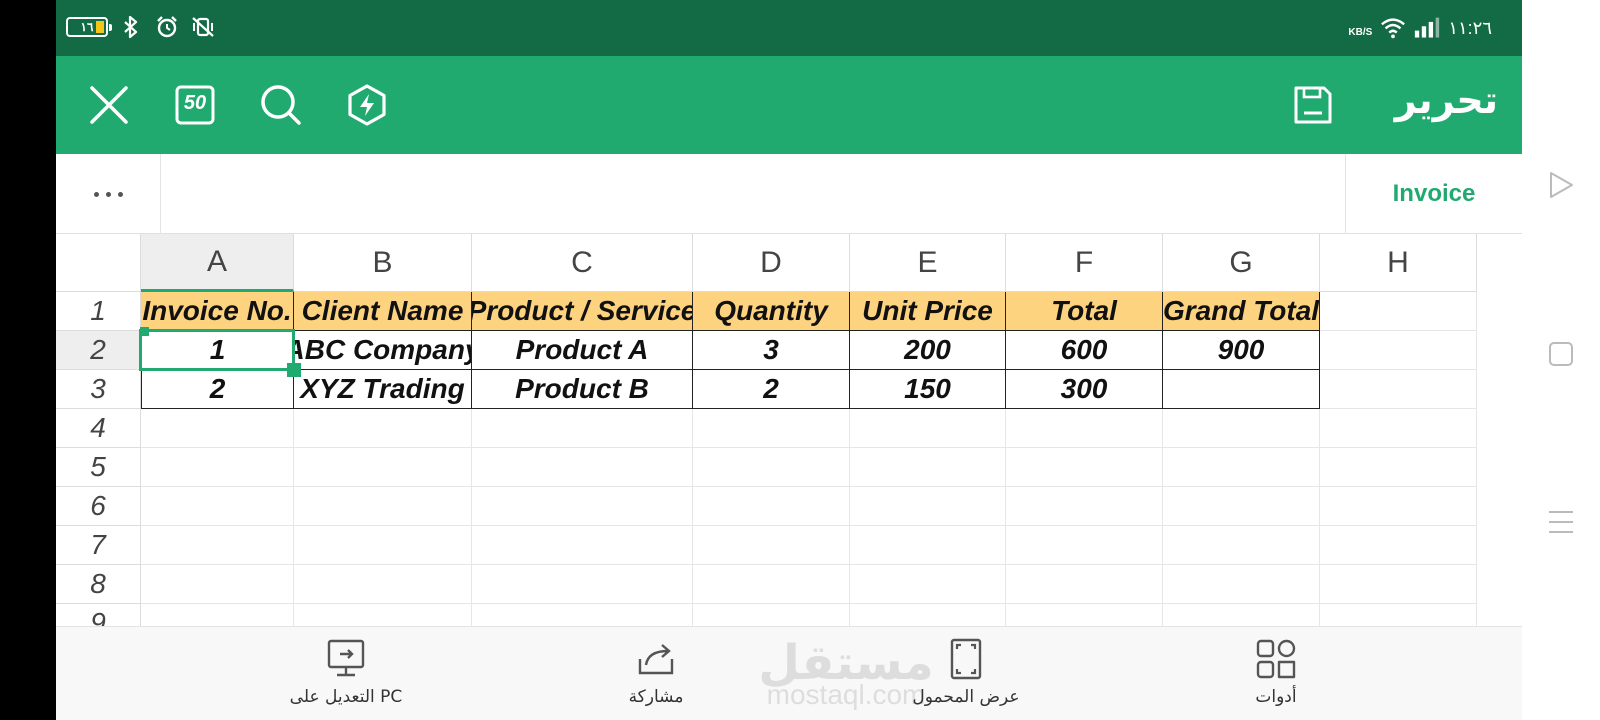 The width and height of the screenshot is (1600, 720). I want to click on table-cell: 600, so click(1084, 350).